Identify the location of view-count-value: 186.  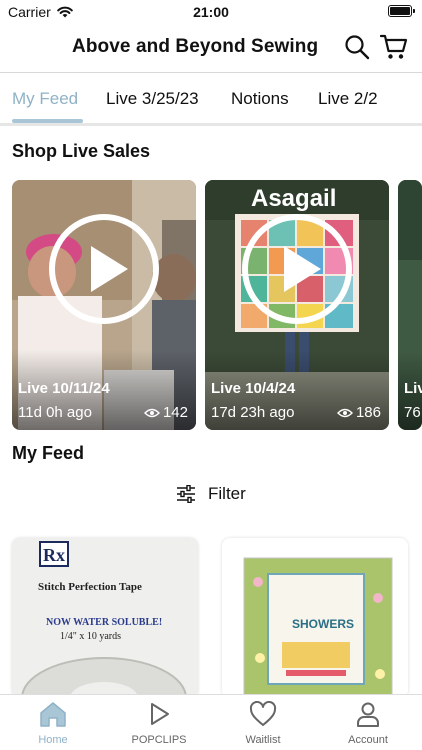
(368, 412).